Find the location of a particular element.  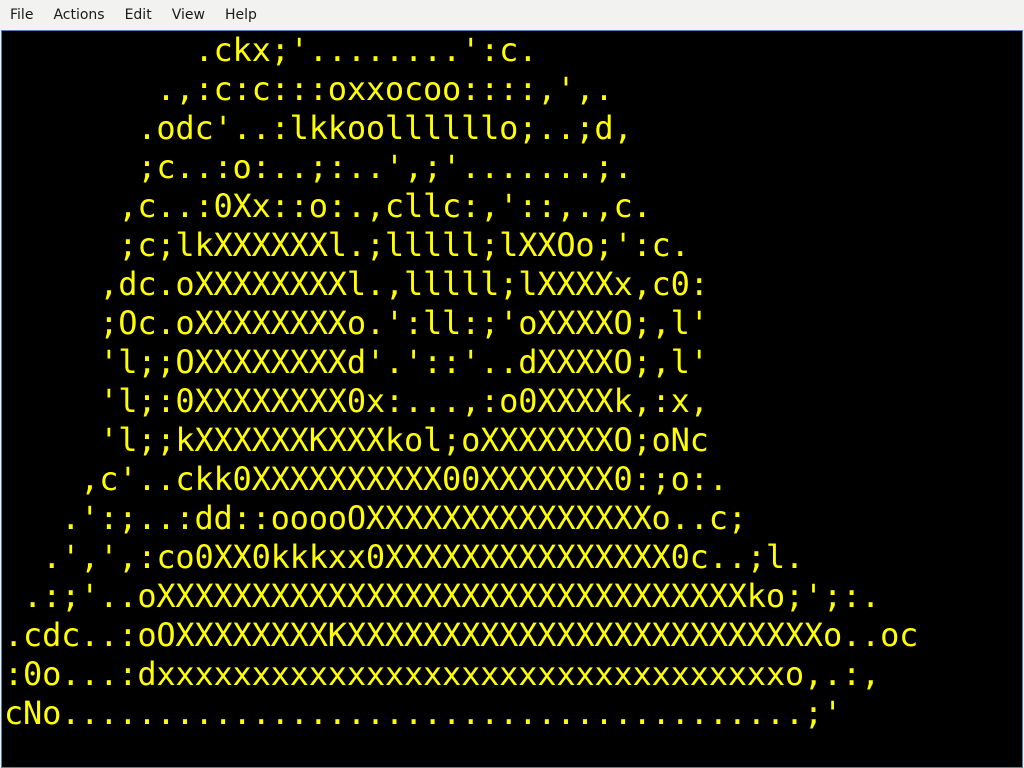

terminal-line: ;c;lkXXXXXXl.;lllll;lXXOo;':c. is located at coordinates (347, 245).